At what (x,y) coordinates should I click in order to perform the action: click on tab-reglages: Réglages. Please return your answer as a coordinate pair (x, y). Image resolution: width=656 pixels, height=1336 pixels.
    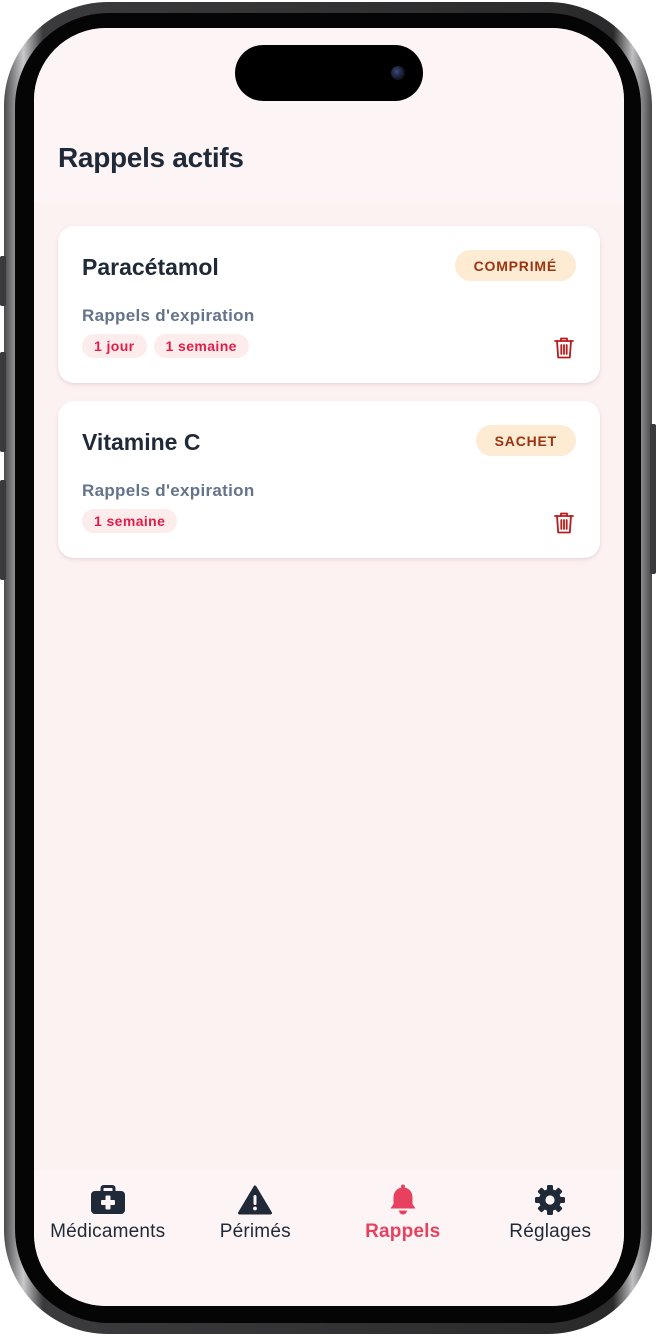
    Looking at the image, I should click on (551, 1238).